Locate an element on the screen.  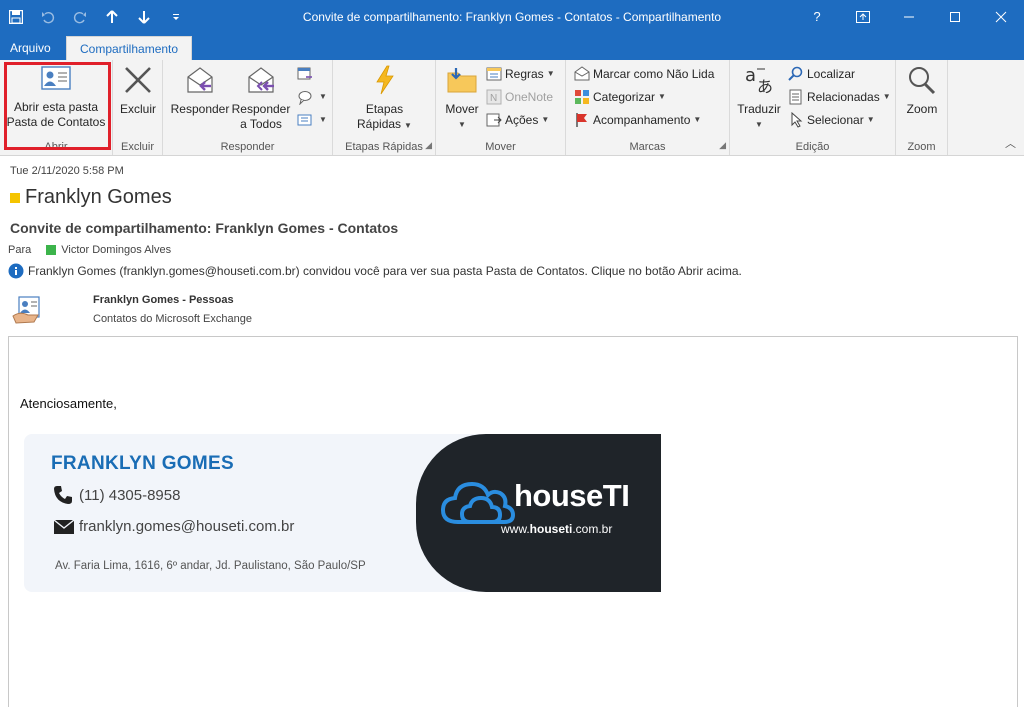
close-icon is located at coordinates (1001, 16).